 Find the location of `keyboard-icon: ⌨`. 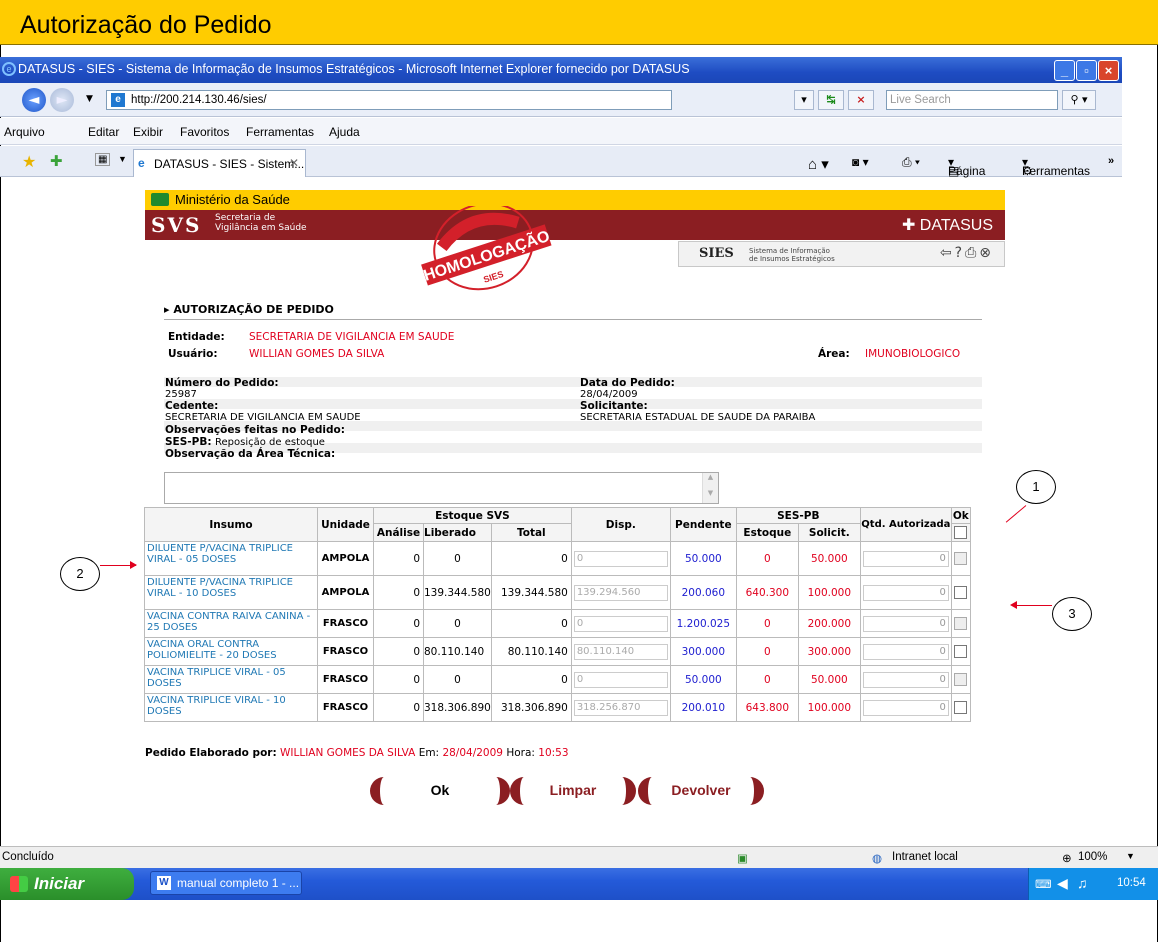

keyboard-icon: ⌨ is located at coordinates (1043, 884).